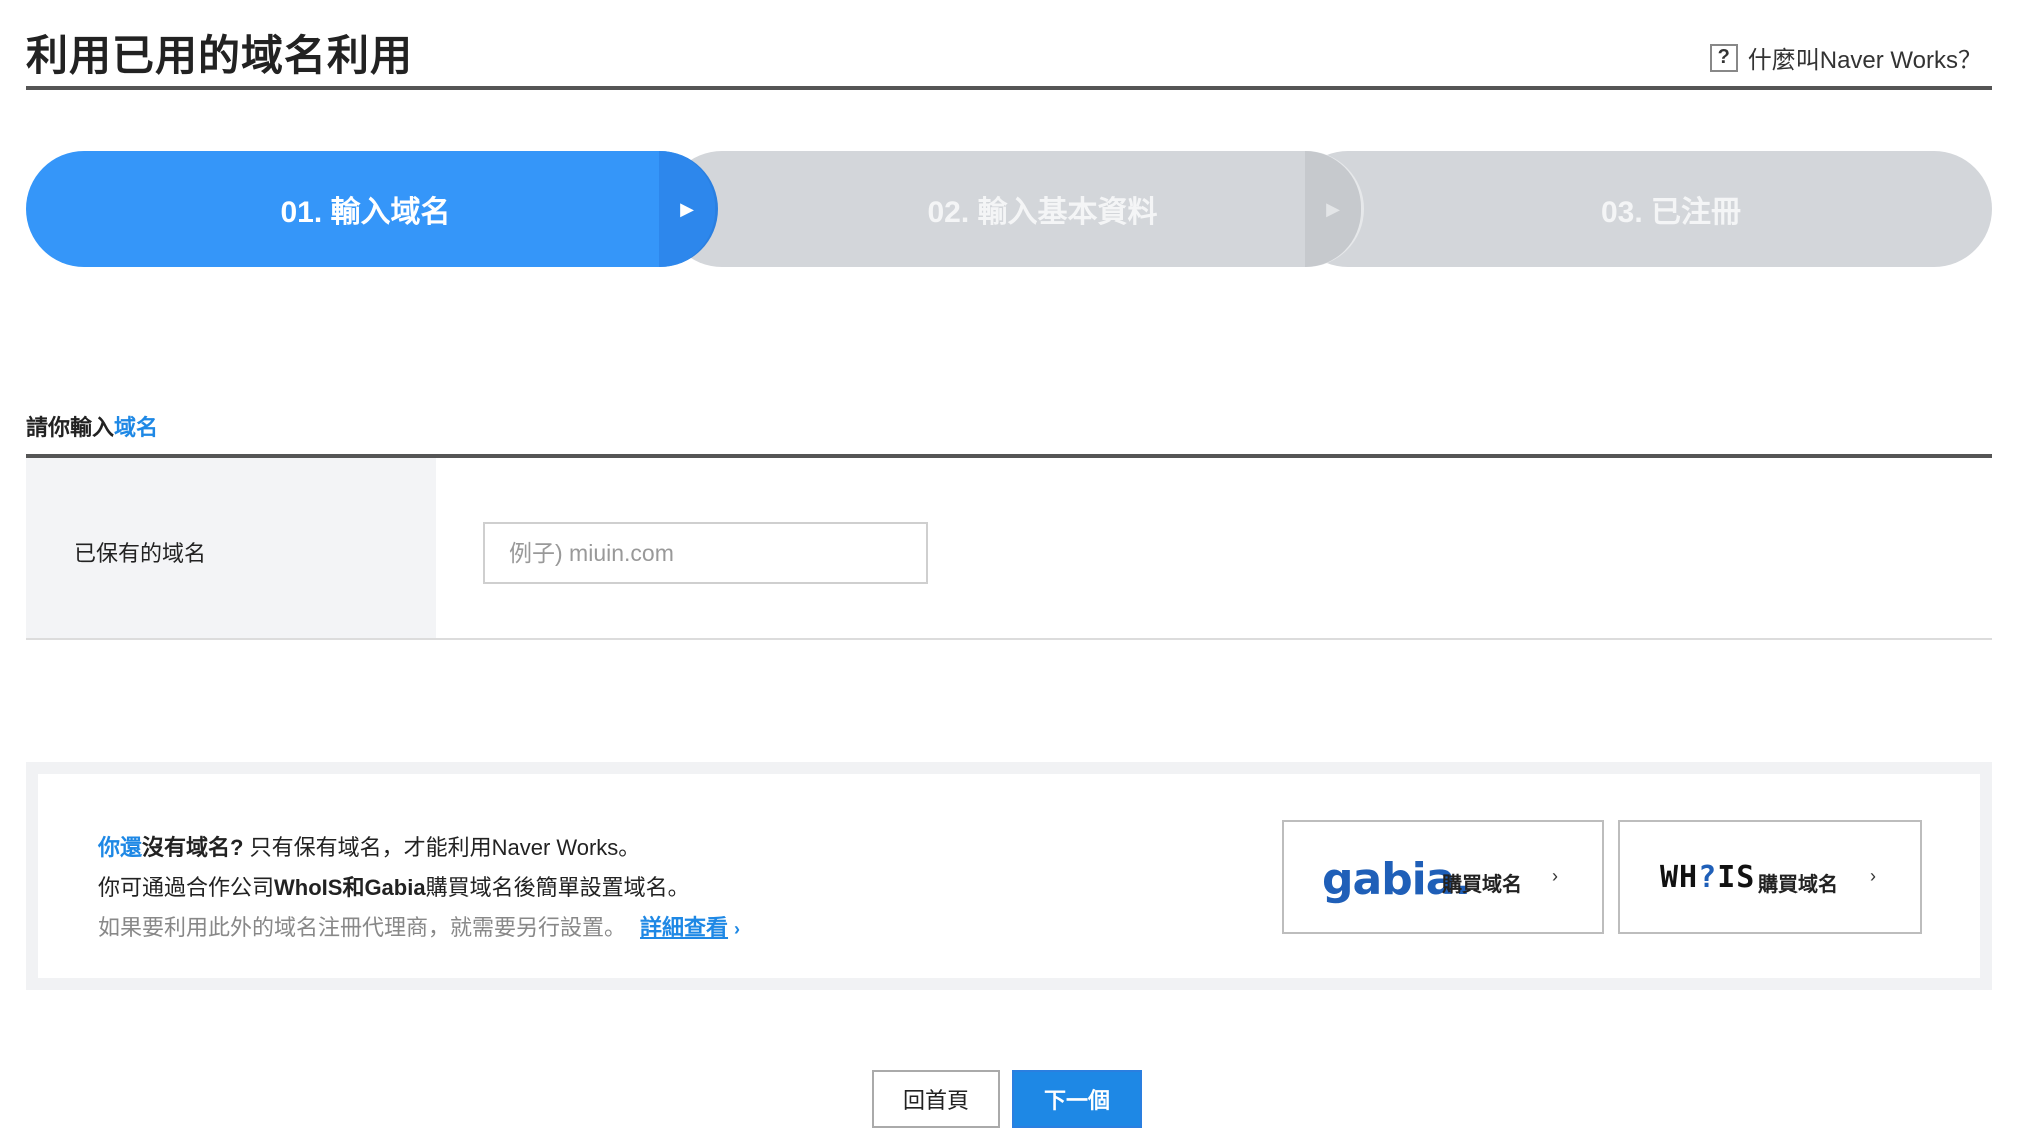 The height and width of the screenshot is (1148, 2018). Describe the element at coordinates (442, 847) in the screenshot. I see `info-line-1-rest: 只有保有域名，才能利用Naver Works。` at that location.